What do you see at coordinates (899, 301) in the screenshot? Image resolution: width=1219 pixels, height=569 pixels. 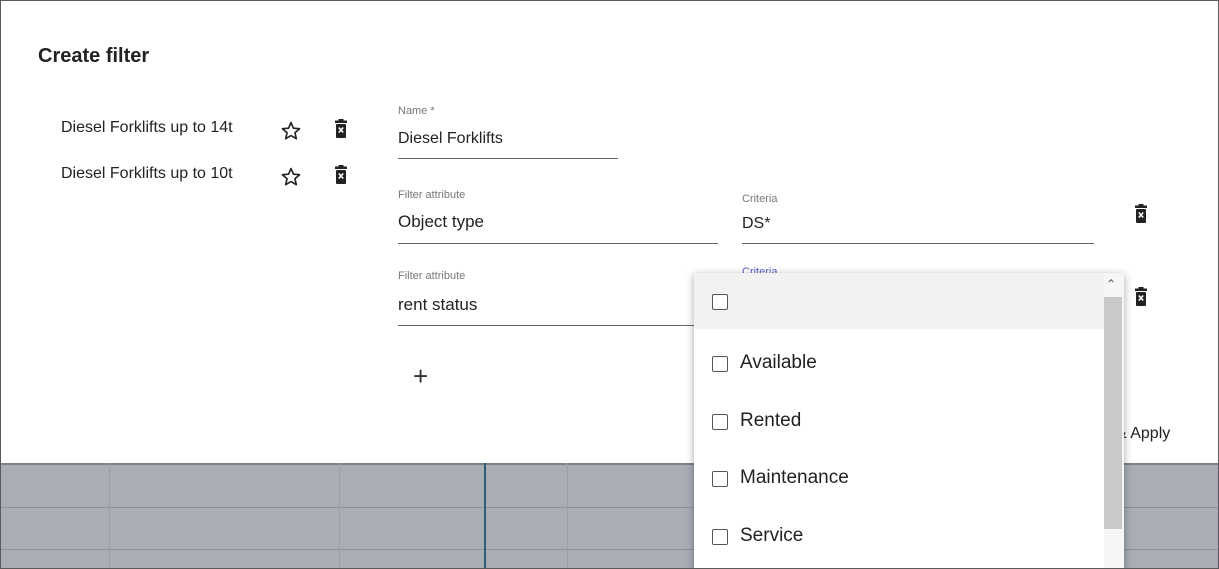 I see `dropdown-option` at bounding box center [899, 301].